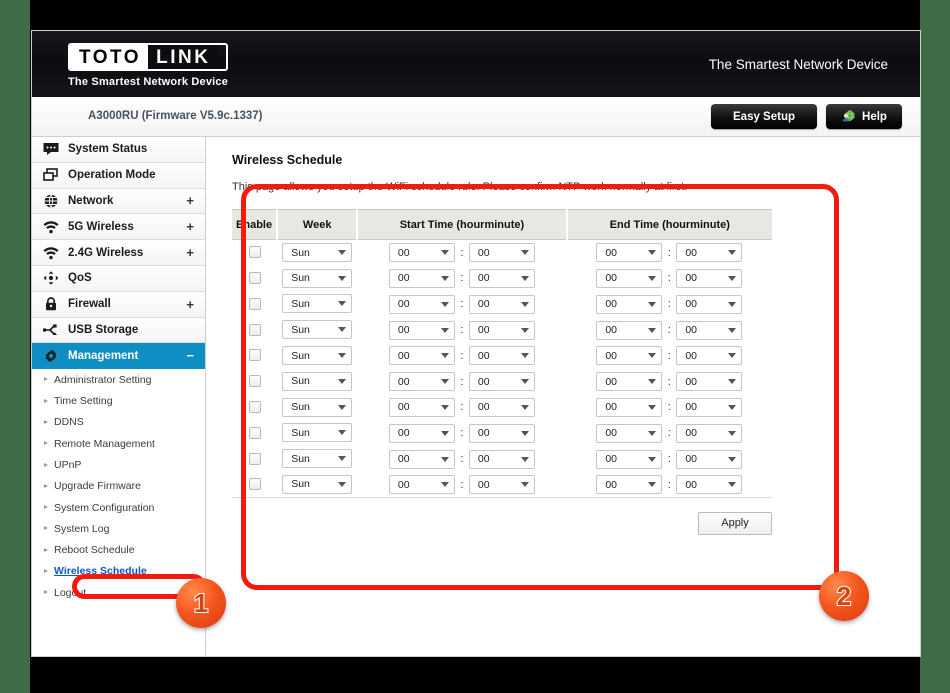 This screenshot has width=950, height=693. I want to click on sidebar-item-firewall: Firewall +, so click(118, 304).